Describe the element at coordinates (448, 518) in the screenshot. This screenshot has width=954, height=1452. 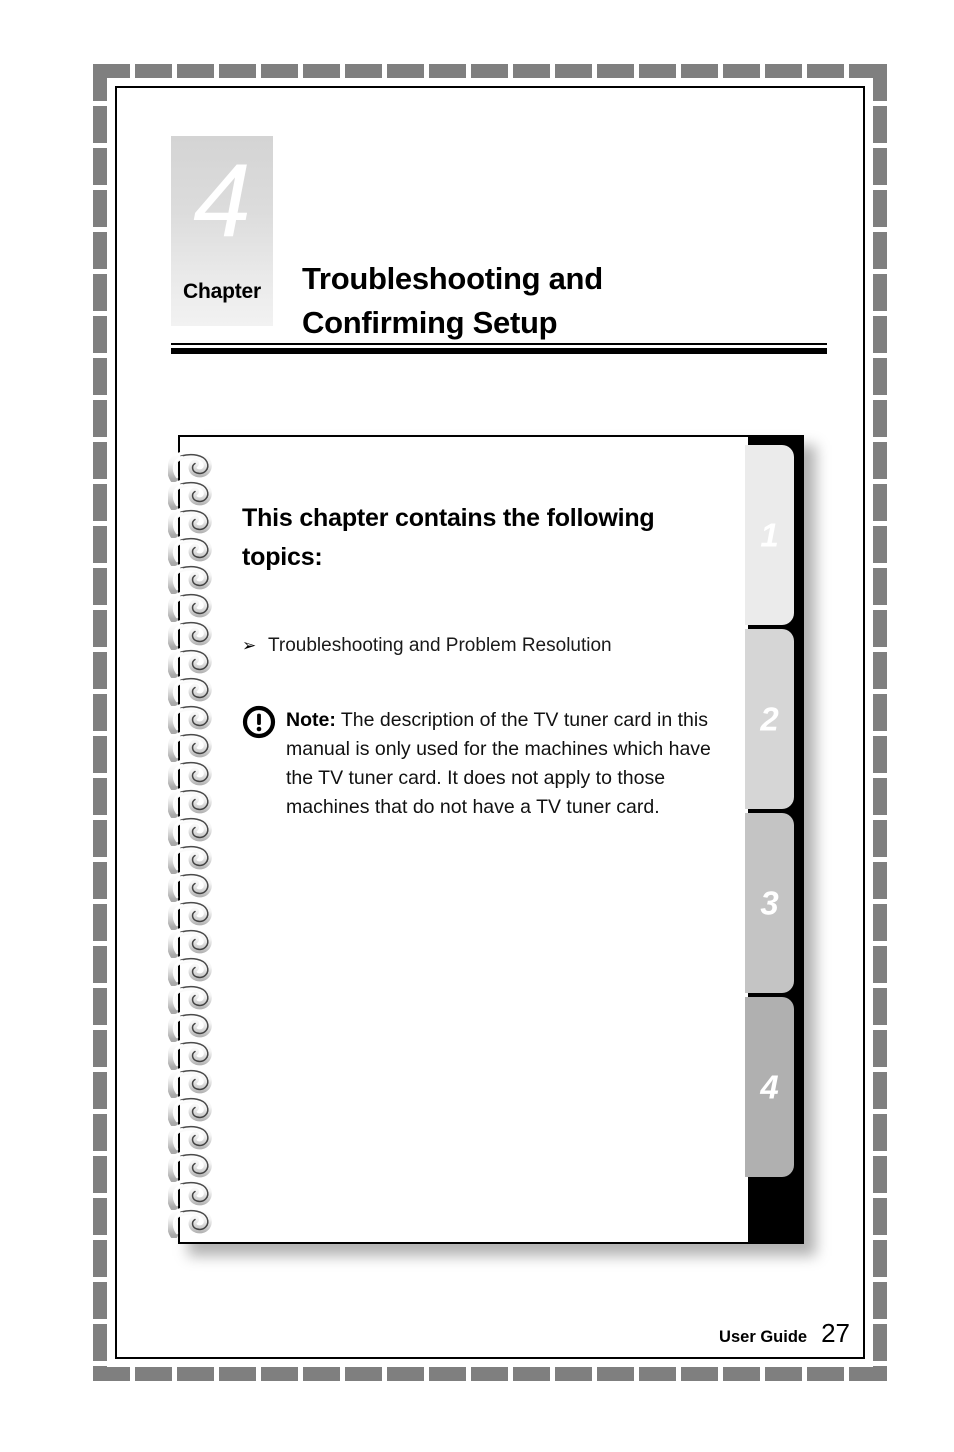
I see `contains-heading-line-1: This chapter contains the following` at that location.